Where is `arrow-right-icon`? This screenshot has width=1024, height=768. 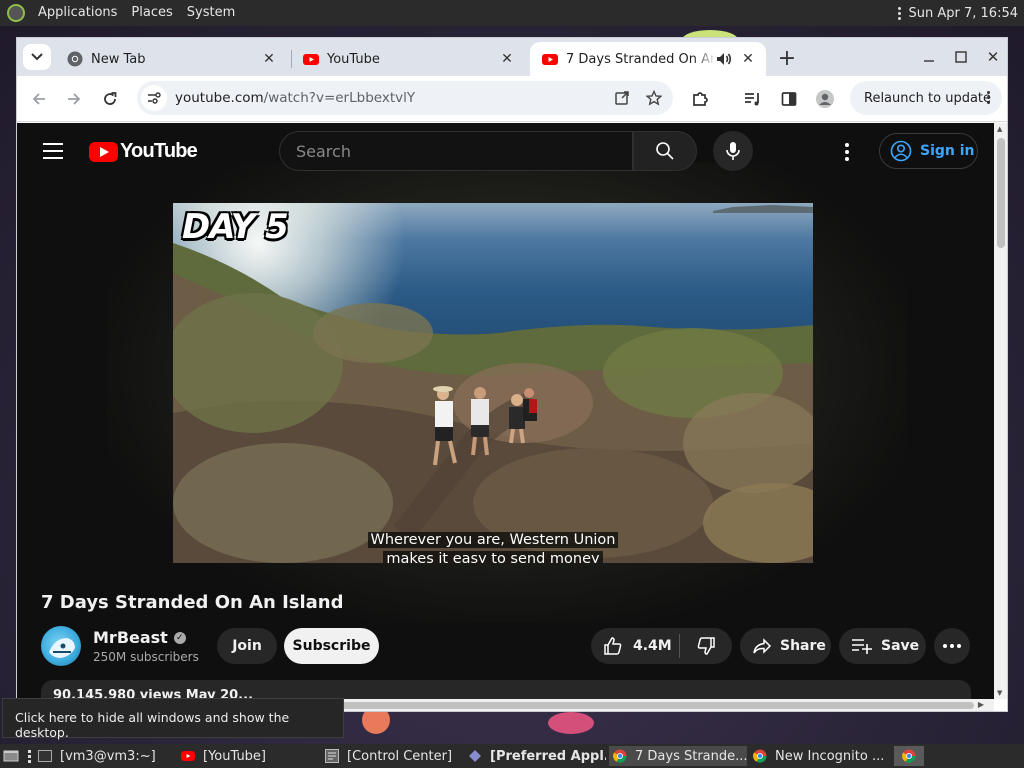 arrow-right-icon is located at coordinates (74, 99).